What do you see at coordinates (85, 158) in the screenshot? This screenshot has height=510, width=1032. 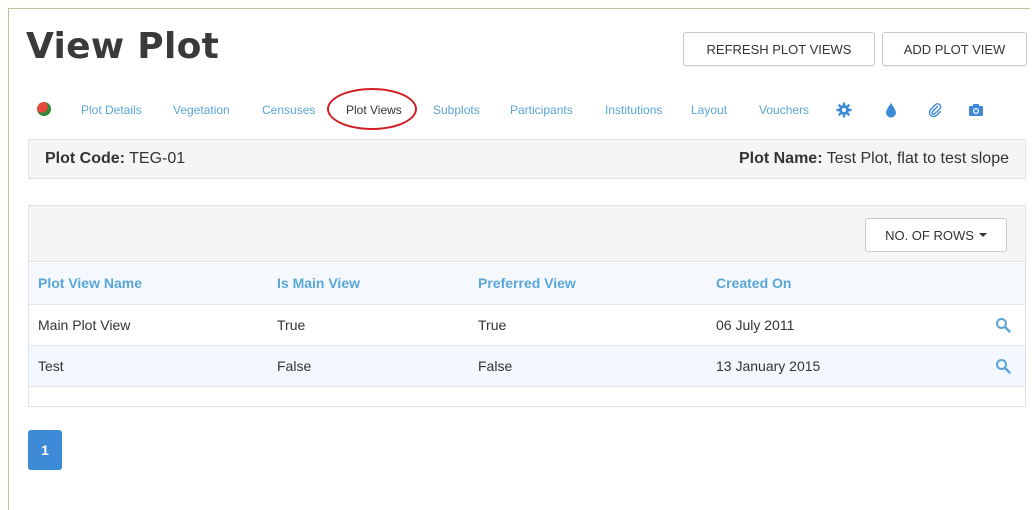 I see `plot-code-label: Plot Code:` at bounding box center [85, 158].